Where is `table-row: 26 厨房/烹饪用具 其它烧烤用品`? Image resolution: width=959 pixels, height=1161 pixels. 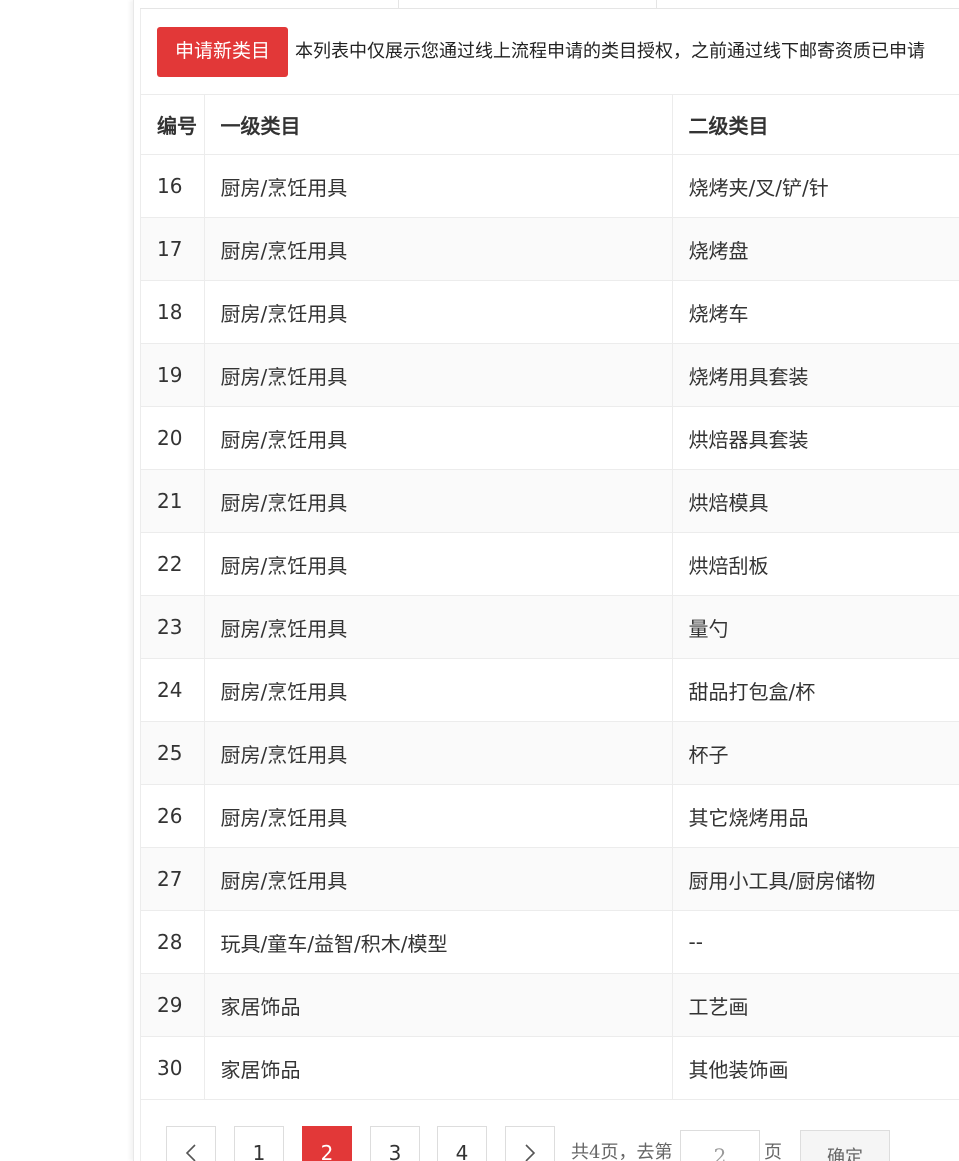
table-row: 26 厨房/烹饪用具 其它烧烤用品 is located at coordinates (550, 816).